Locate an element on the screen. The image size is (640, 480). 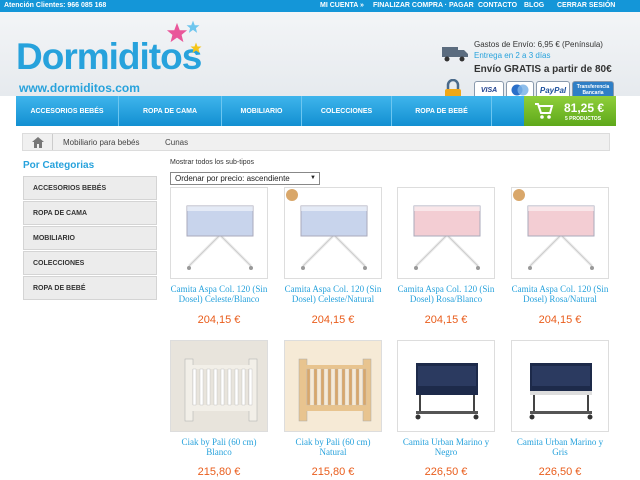
customer-phone: Atención Clientes: 966 085 168 is located at coordinates (55, 5).